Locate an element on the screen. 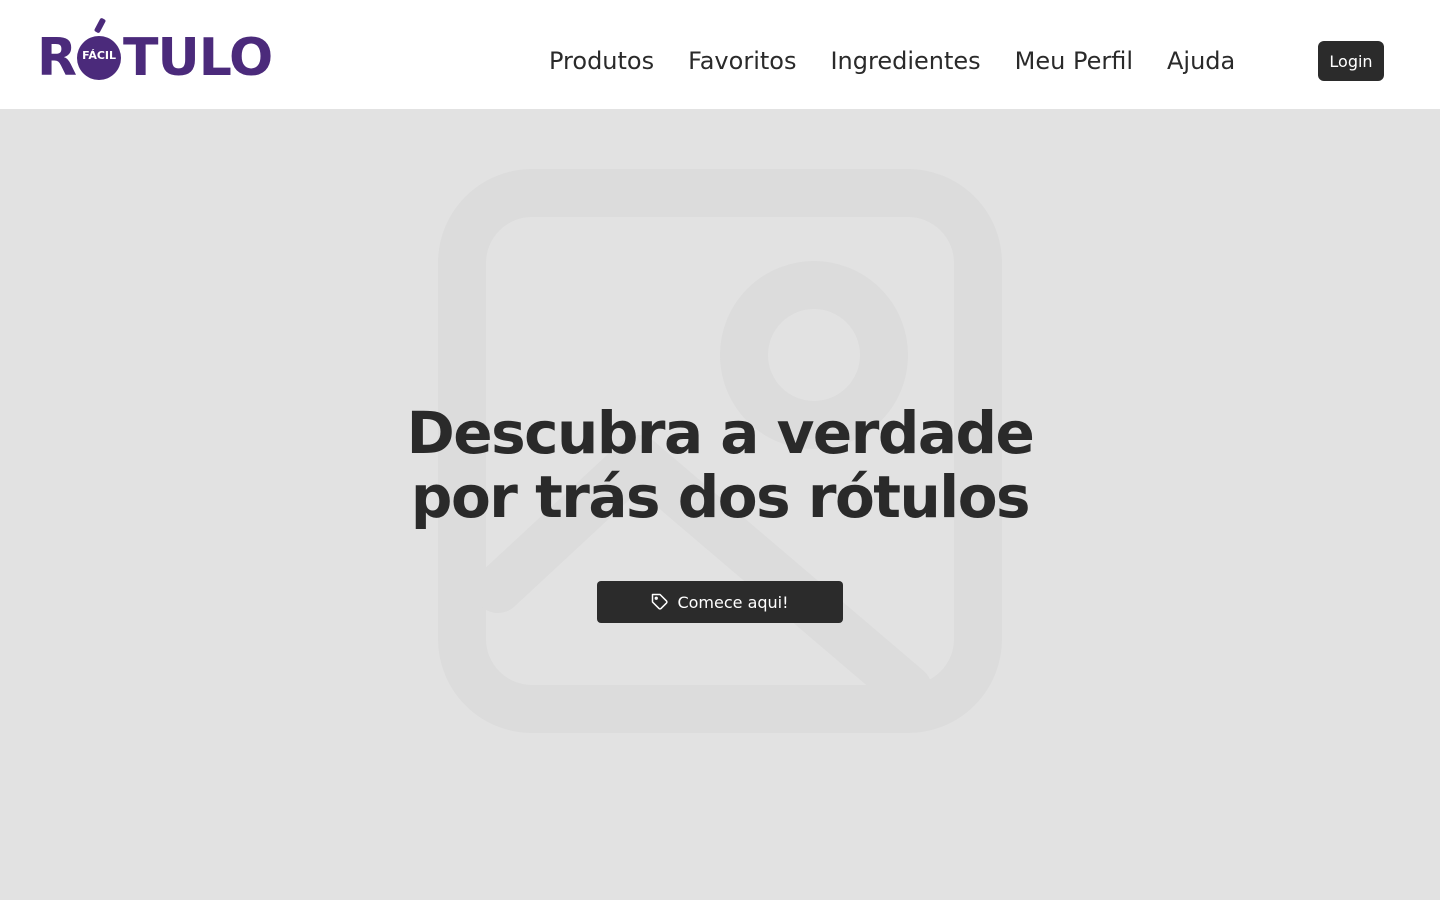  nav-item-meu-perfil: Meu Perfil is located at coordinates (1074, 61).